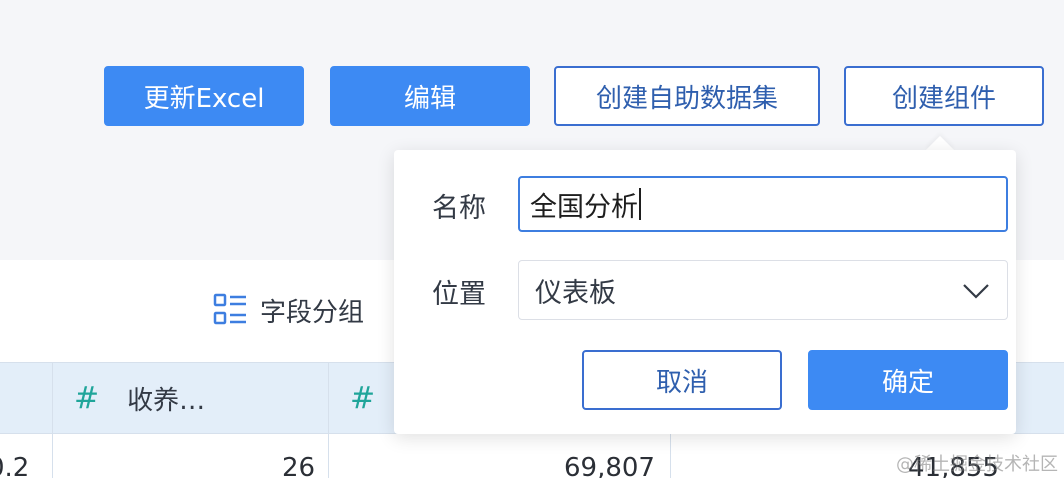  I want to click on field-group-label: 字段分组, so click(312, 312).